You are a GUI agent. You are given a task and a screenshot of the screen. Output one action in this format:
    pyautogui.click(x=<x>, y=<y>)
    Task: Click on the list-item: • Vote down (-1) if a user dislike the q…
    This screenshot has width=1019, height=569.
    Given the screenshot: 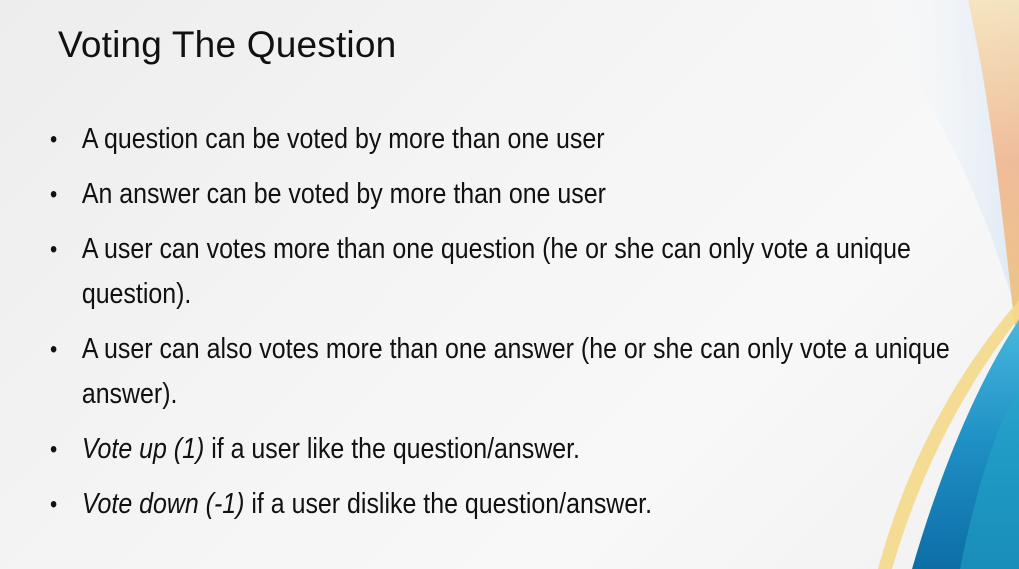 What is the action you would take?
    pyautogui.click(x=500, y=504)
    